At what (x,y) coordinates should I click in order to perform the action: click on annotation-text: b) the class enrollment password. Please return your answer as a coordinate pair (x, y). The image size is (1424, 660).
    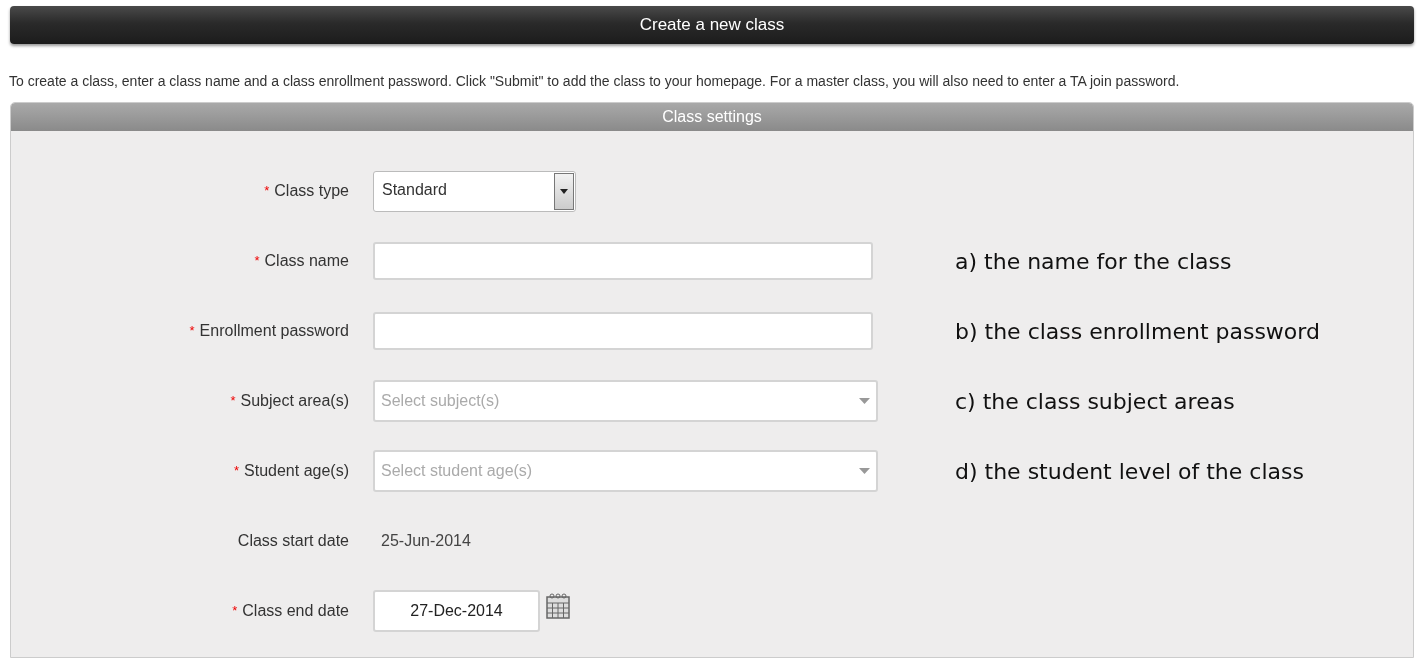
    Looking at the image, I should click on (1137, 331).